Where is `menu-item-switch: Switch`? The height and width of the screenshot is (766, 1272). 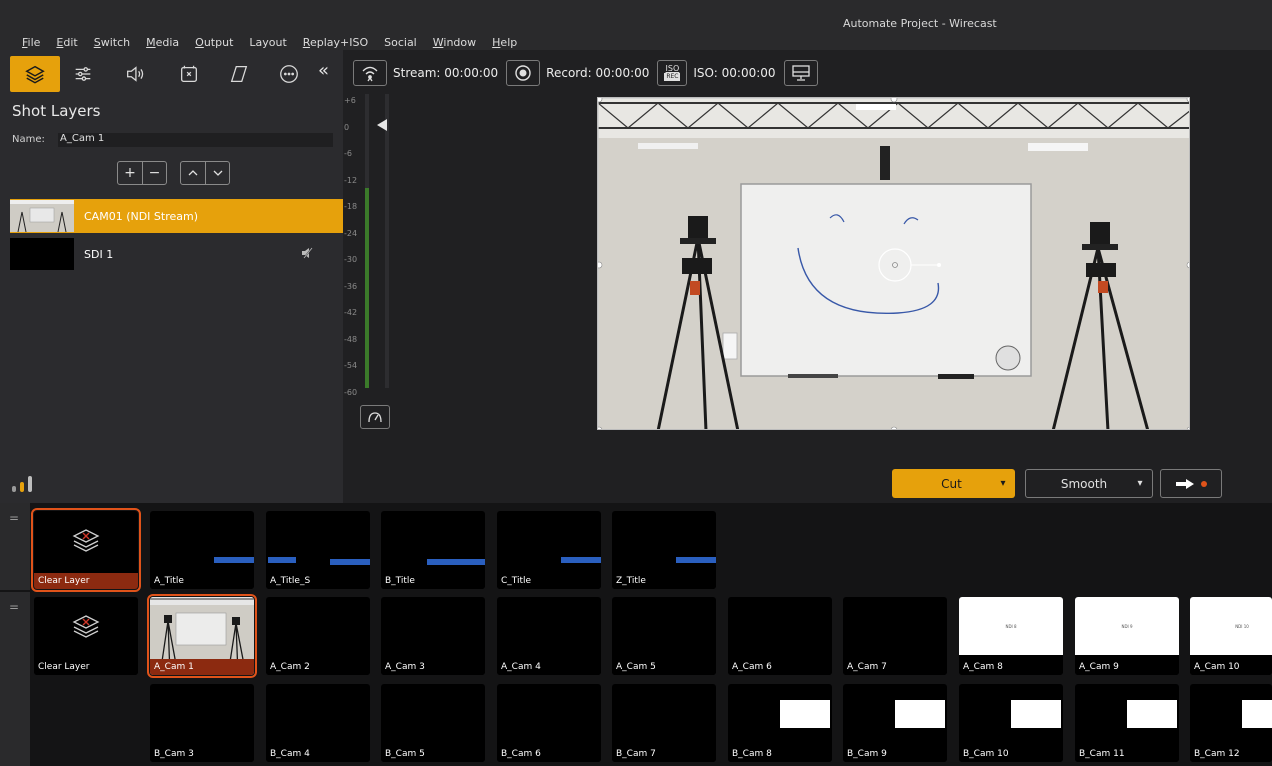 menu-item-switch: Switch is located at coordinates (112, 42).